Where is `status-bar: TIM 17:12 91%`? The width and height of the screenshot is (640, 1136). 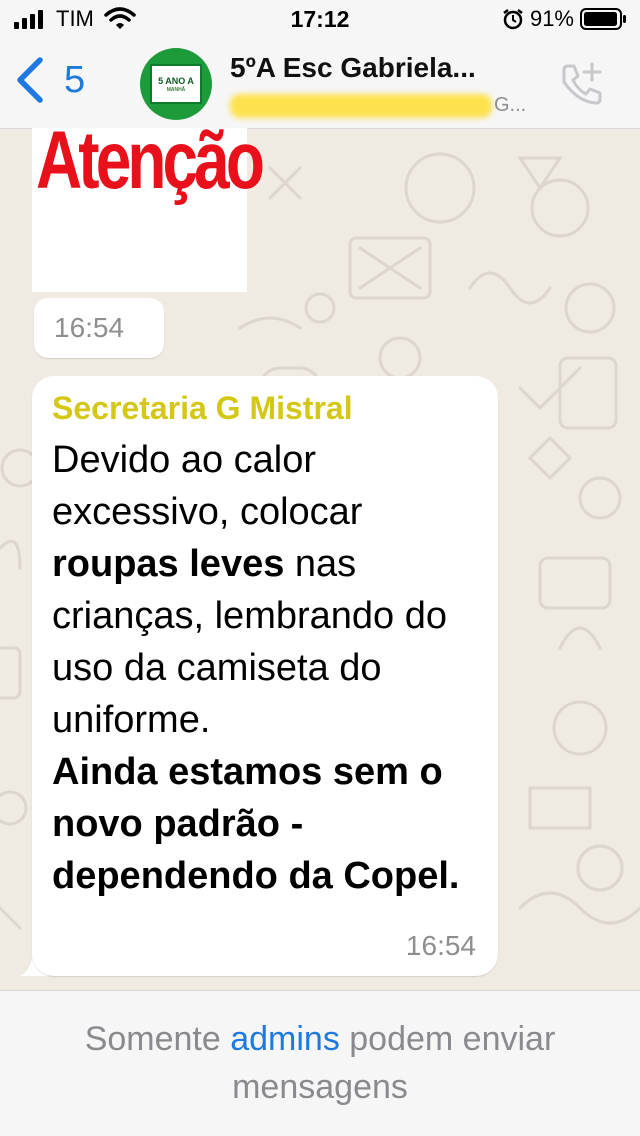 status-bar: TIM 17:12 91% is located at coordinates (320, 20).